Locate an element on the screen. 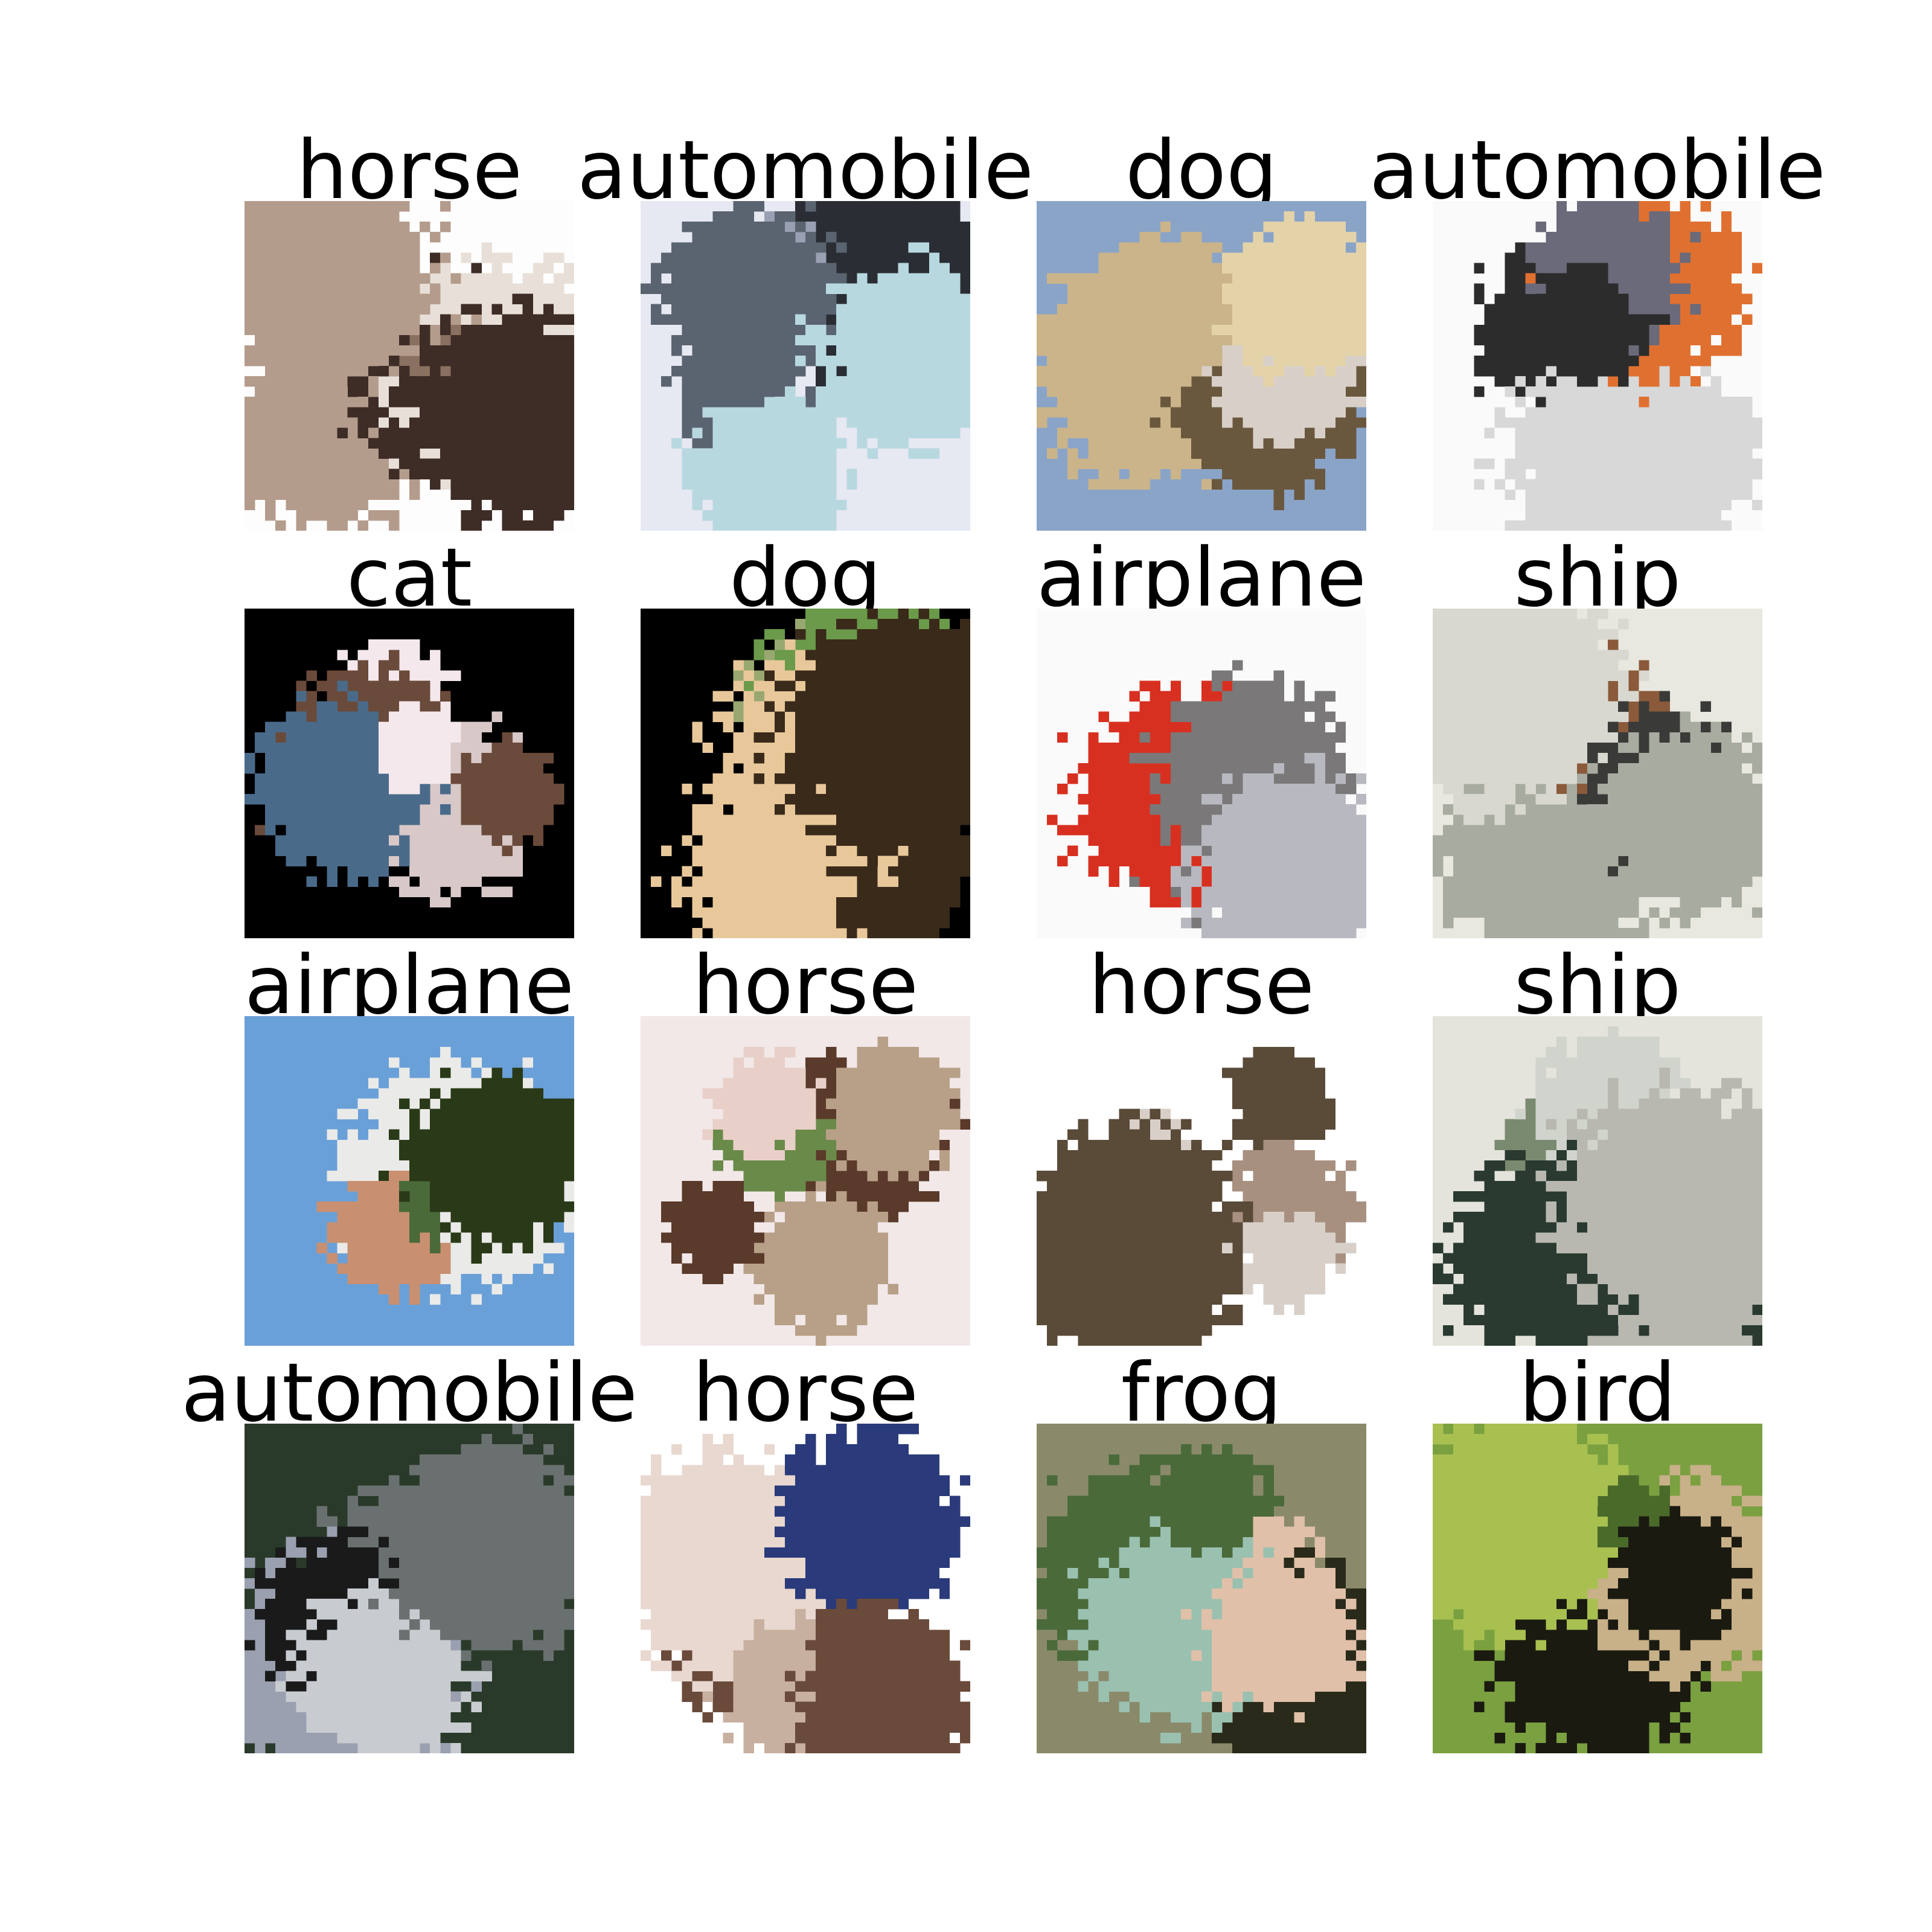 Image resolution: width=1932 pixels, height=1932 pixels. image-label: bird is located at coordinates (1598, 1392).